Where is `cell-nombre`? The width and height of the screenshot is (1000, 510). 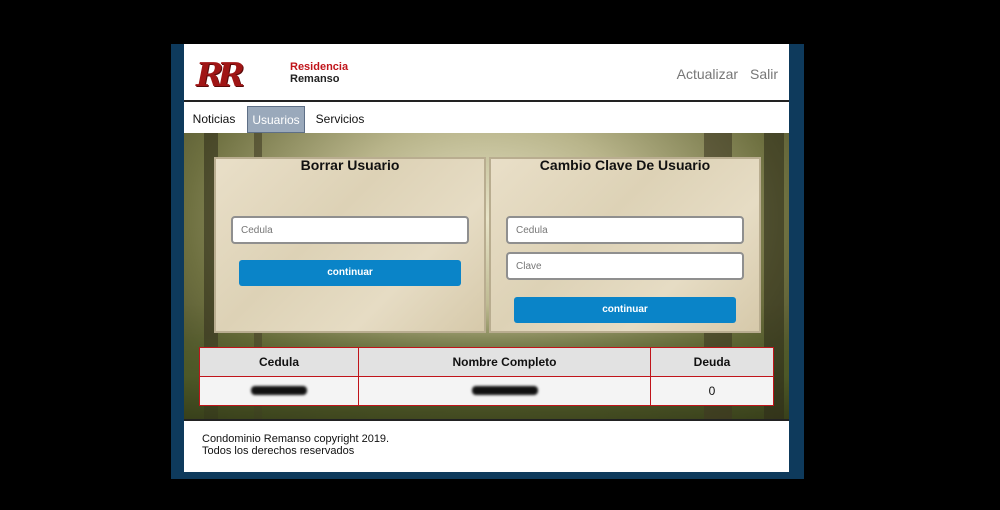 cell-nombre is located at coordinates (504, 391).